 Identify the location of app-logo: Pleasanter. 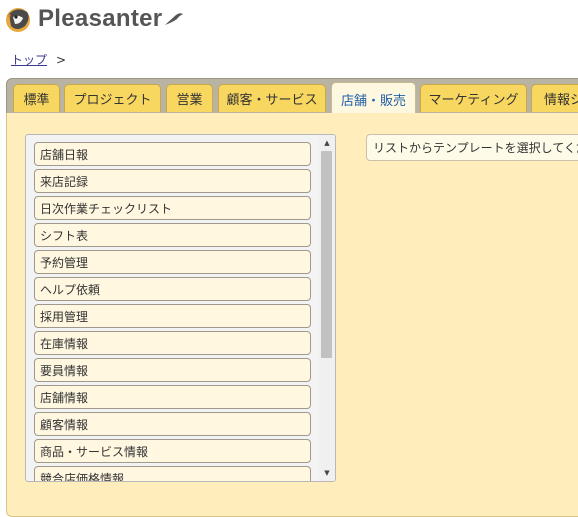
(93, 19).